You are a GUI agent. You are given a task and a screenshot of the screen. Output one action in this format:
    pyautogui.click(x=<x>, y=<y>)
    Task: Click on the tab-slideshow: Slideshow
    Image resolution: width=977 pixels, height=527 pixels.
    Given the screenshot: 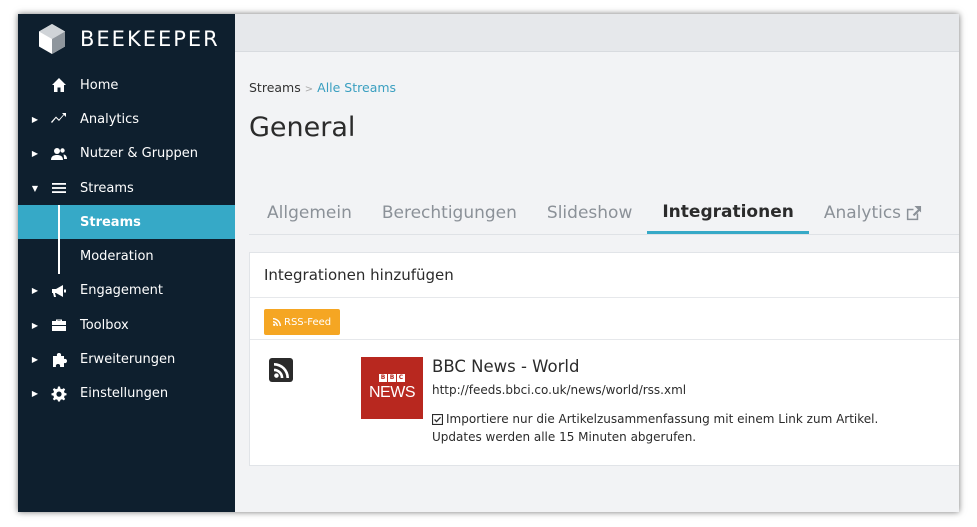 What is the action you would take?
    pyautogui.click(x=589, y=213)
    